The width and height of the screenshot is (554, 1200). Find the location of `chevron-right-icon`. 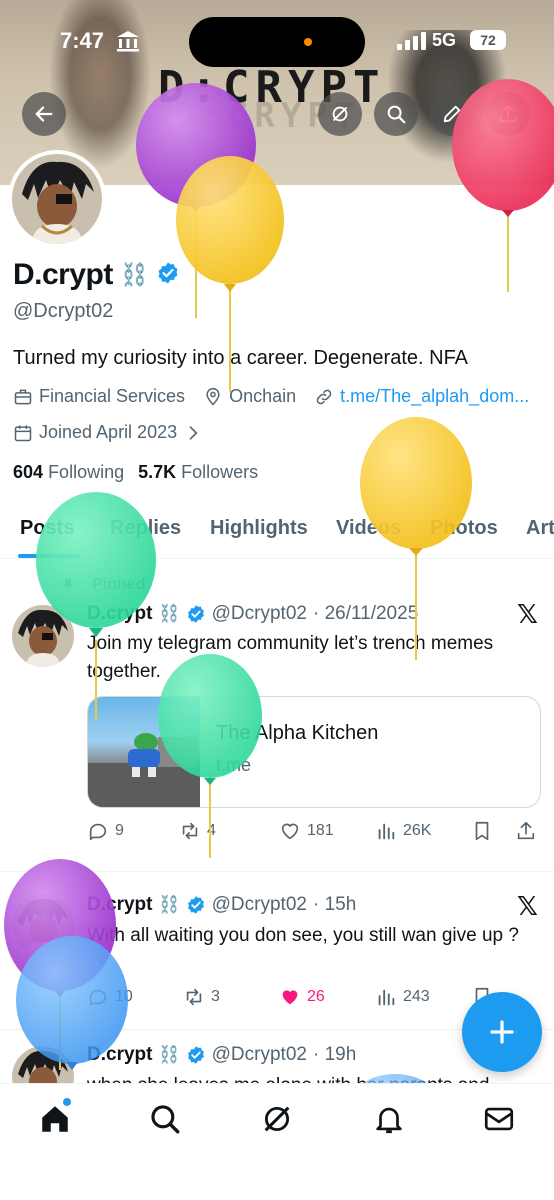

chevron-right-icon is located at coordinates (193, 432).